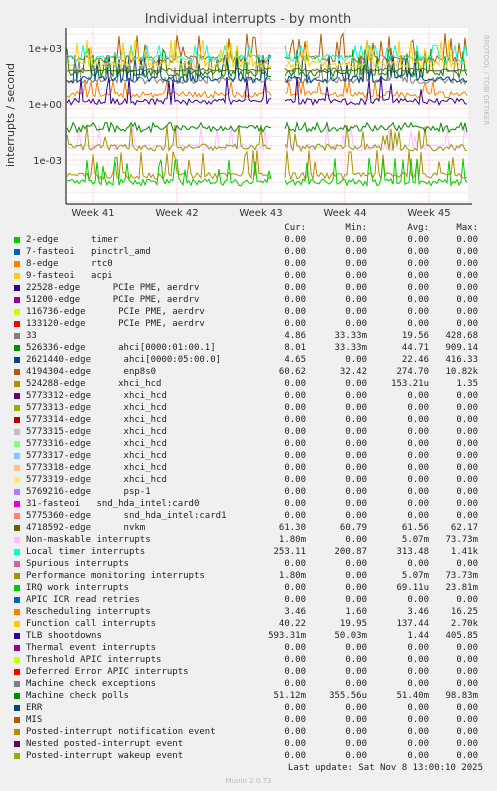 The width and height of the screenshot is (497, 791). Describe the element at coordinates (77, 564) in the screenshot. I see `legend-series-name: Spurious interrupts` at that location.